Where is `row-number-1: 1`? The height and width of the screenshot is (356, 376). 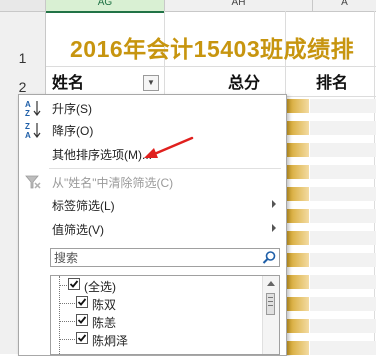
row-number-1: 1 is located at coordinates (22, 58).